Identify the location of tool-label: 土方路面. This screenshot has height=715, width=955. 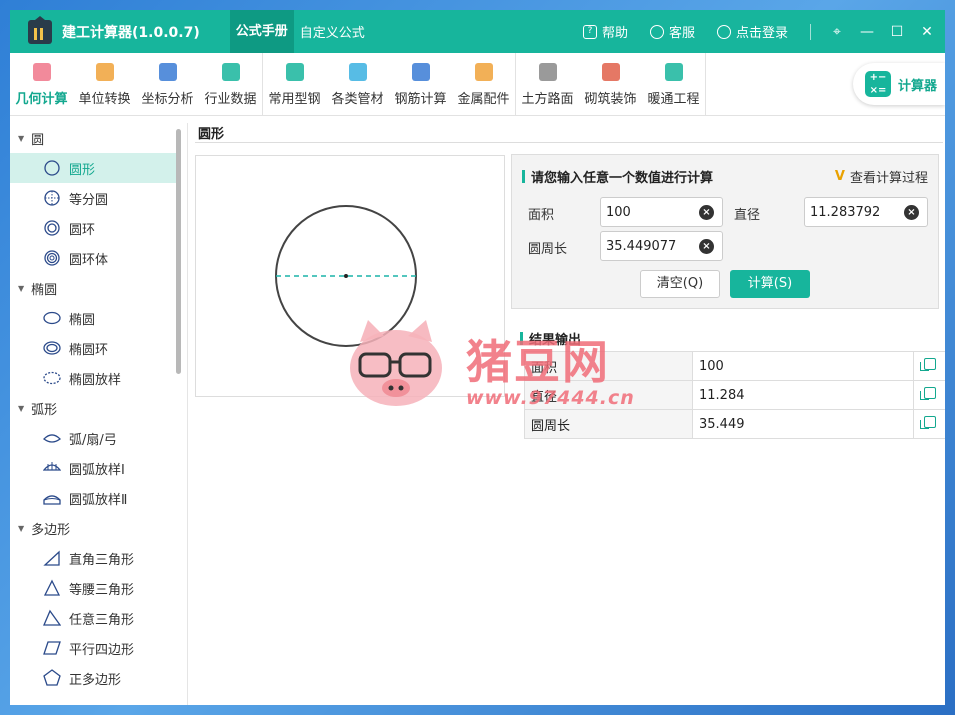
(547, 99).